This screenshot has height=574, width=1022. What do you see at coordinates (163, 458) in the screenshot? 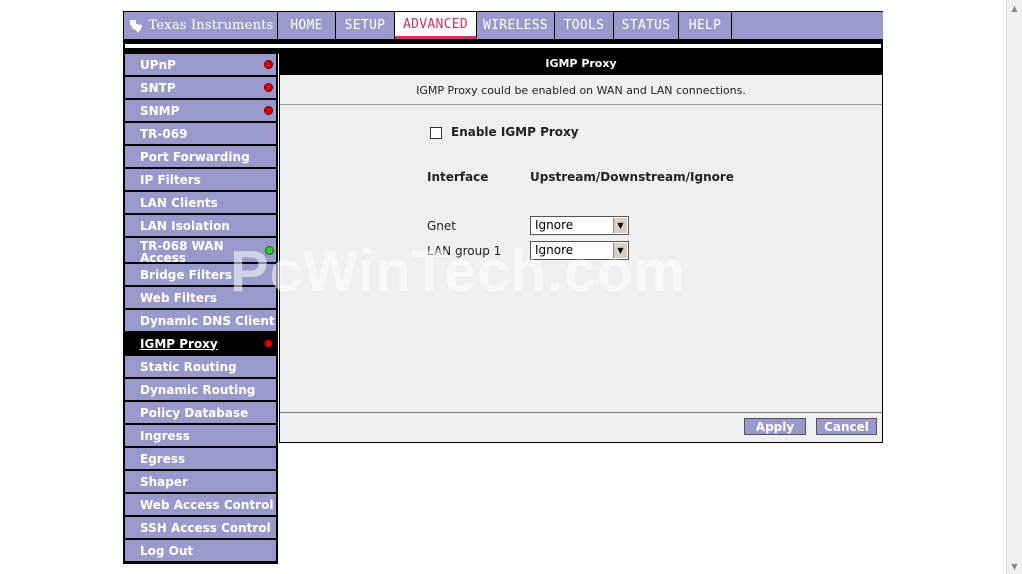
I see `sidebar-item-label: Egress` at bounding box center [163, 458].